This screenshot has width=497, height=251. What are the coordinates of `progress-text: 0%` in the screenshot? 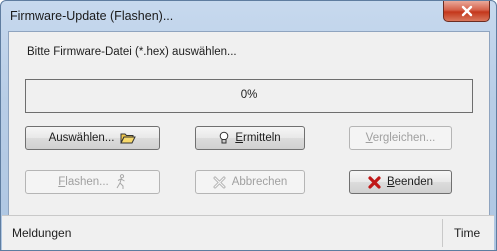 It's located at (249, 95).